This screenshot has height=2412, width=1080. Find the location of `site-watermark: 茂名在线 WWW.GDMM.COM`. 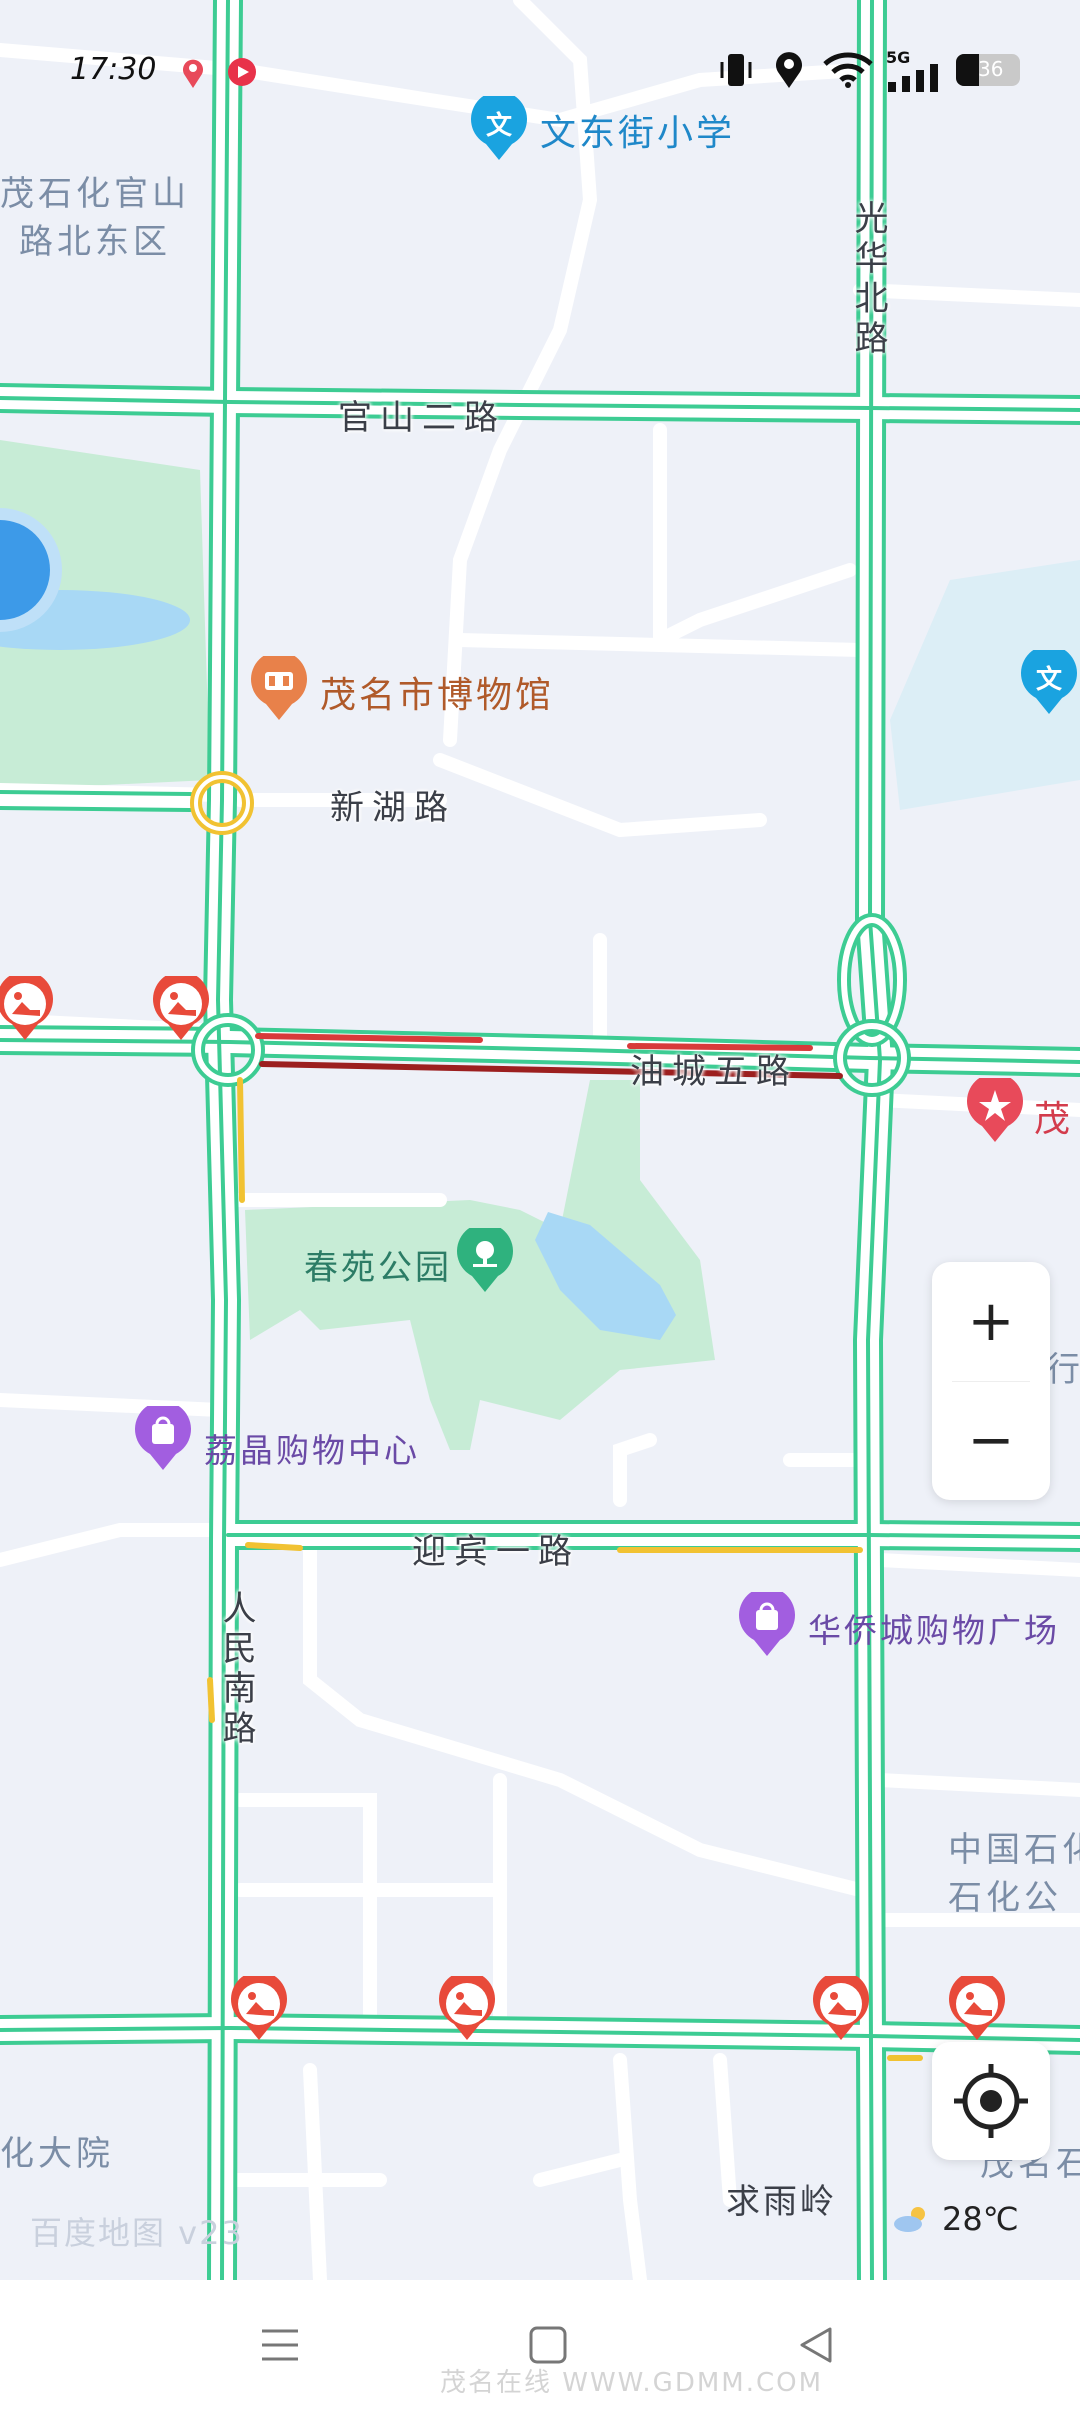

site-watermark: 茂名在线 WWW.GDMM.COM is located at coordinates (632, 2383).